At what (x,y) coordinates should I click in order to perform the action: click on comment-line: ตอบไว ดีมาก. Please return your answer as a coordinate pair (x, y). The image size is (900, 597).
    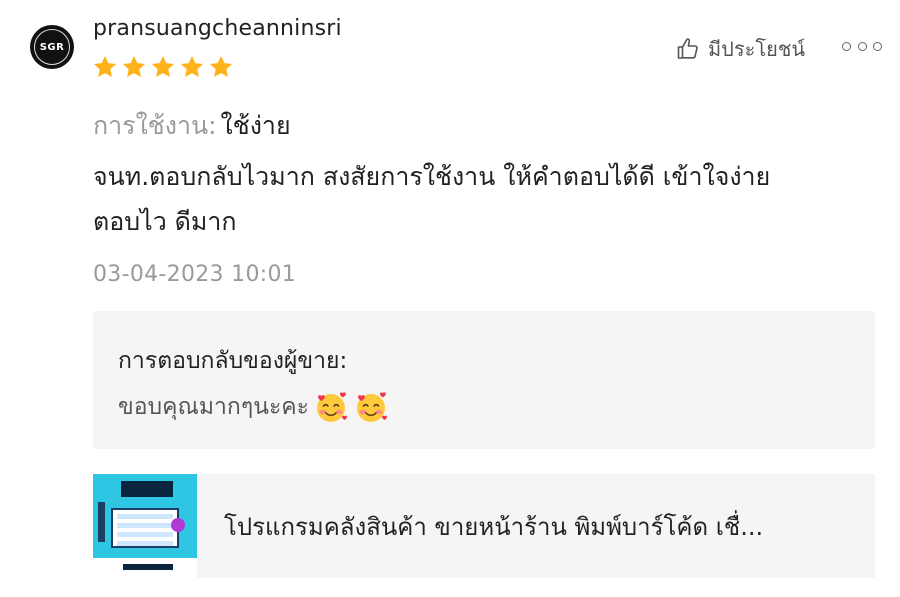
    Looking at the image, I should click on (165, 221).